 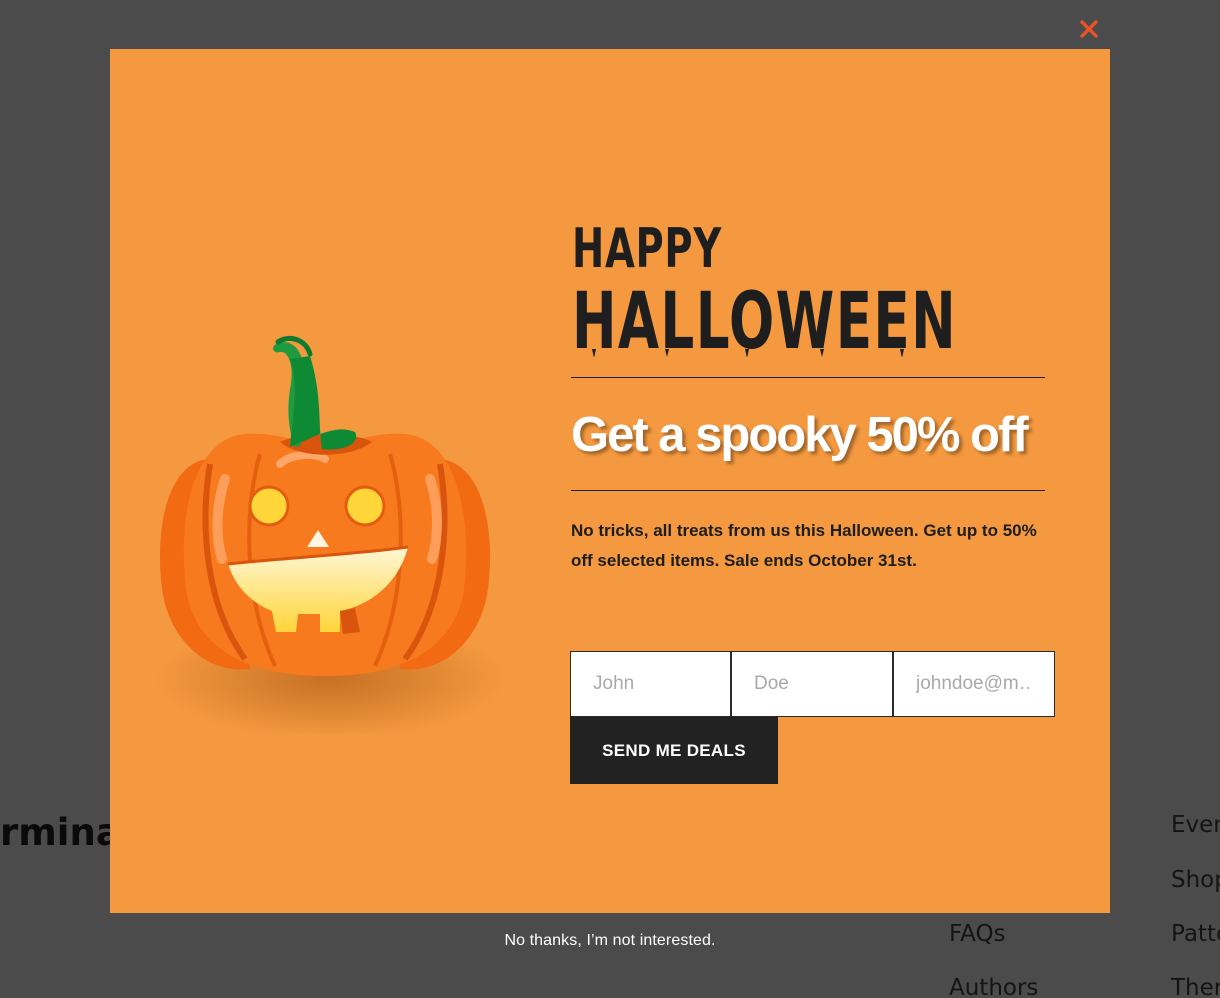 What do you see at coordinates (993, 985) in the screenshot?
I see `footer-link-authors: Authors` at bounding box center [993, 985].